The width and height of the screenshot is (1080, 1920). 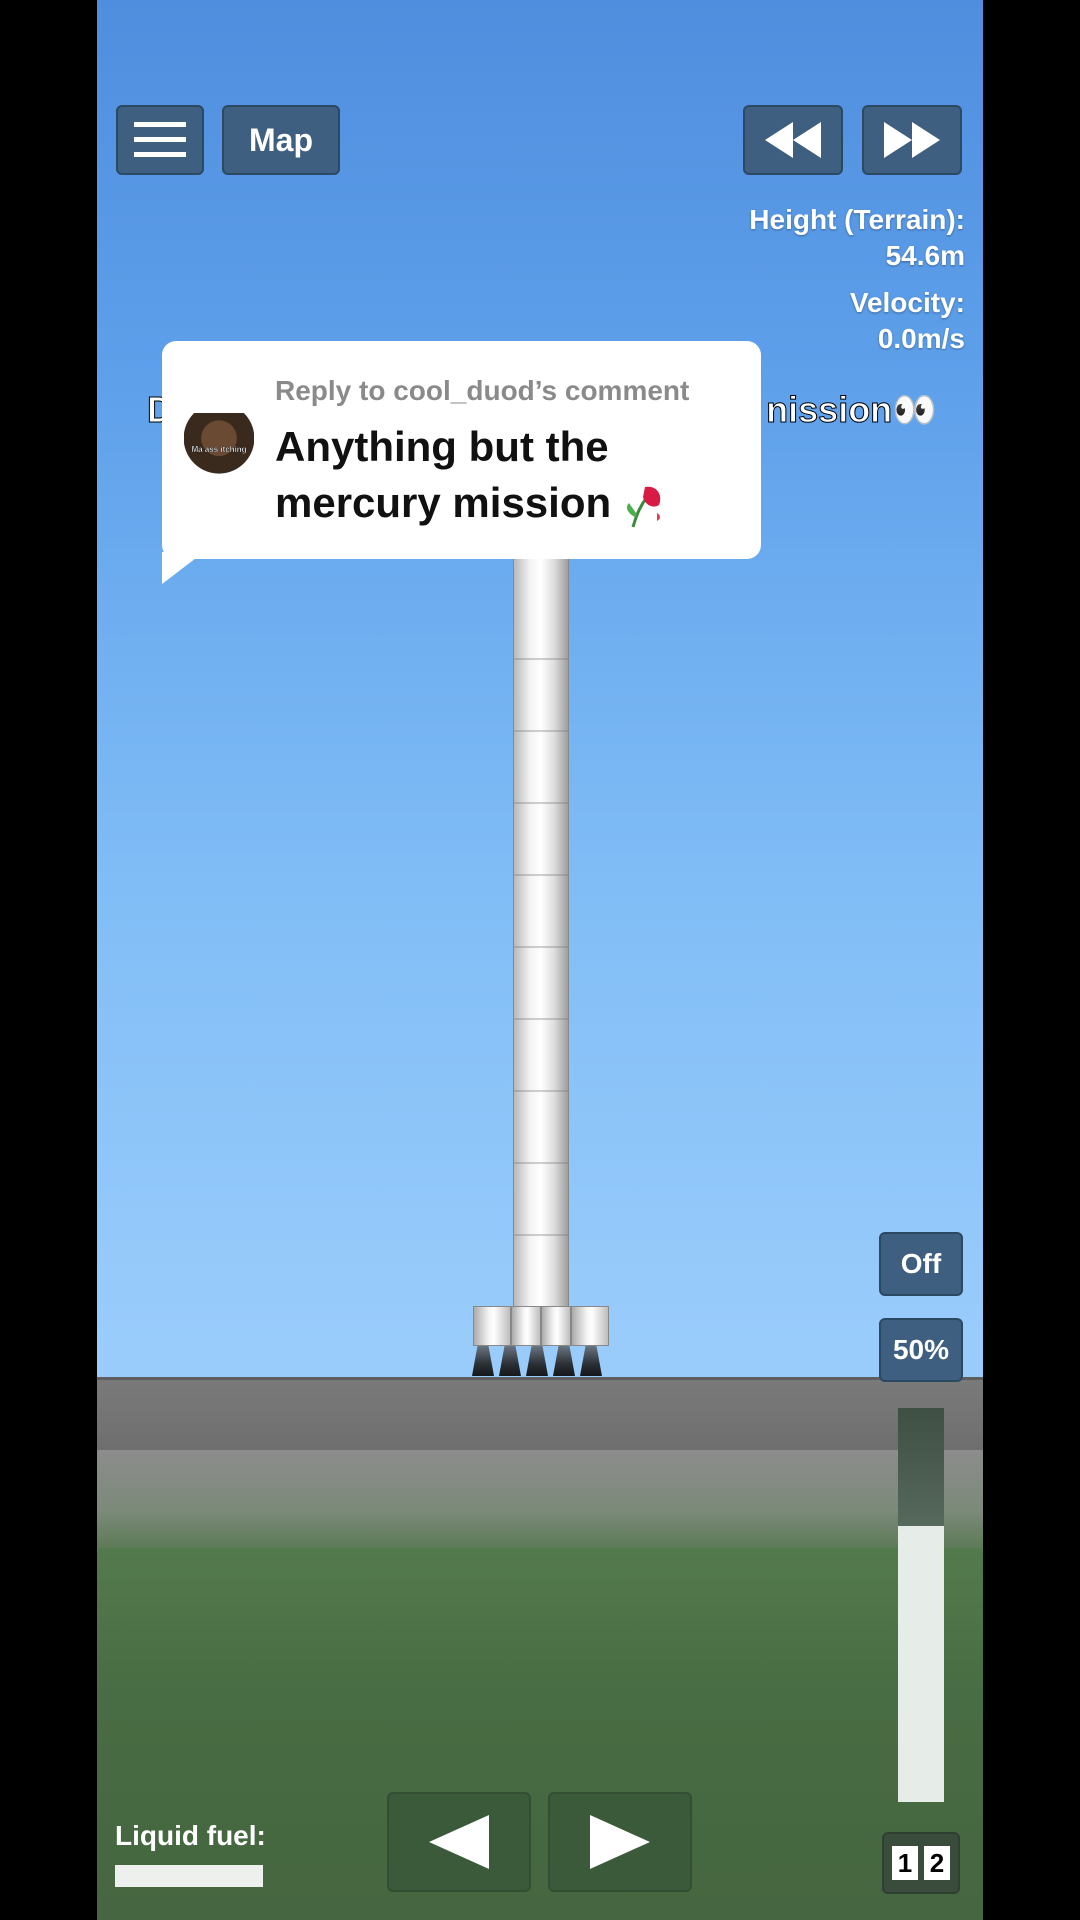 I want to click on height-value: 54.6m, so click(x=925, y=255).